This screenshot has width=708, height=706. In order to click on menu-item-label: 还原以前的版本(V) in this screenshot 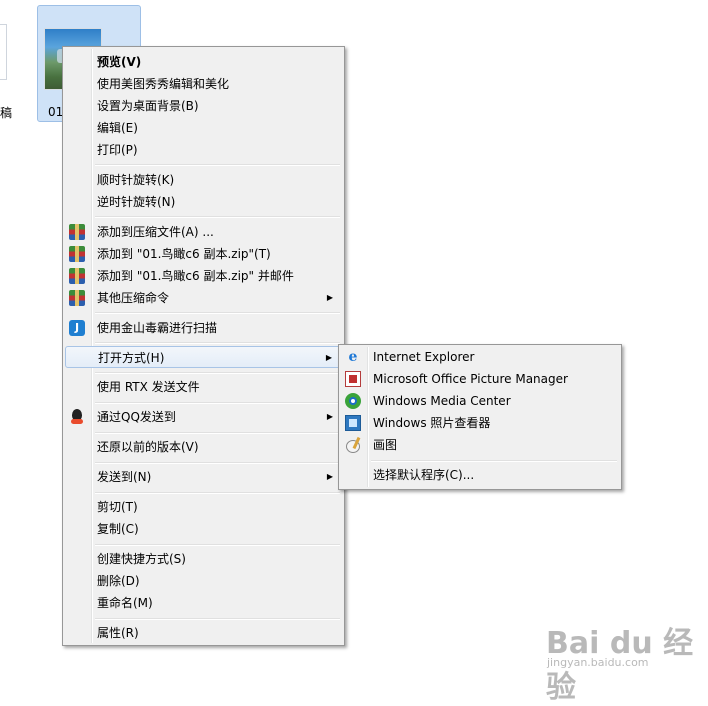, I will do `click(148, 447)`.